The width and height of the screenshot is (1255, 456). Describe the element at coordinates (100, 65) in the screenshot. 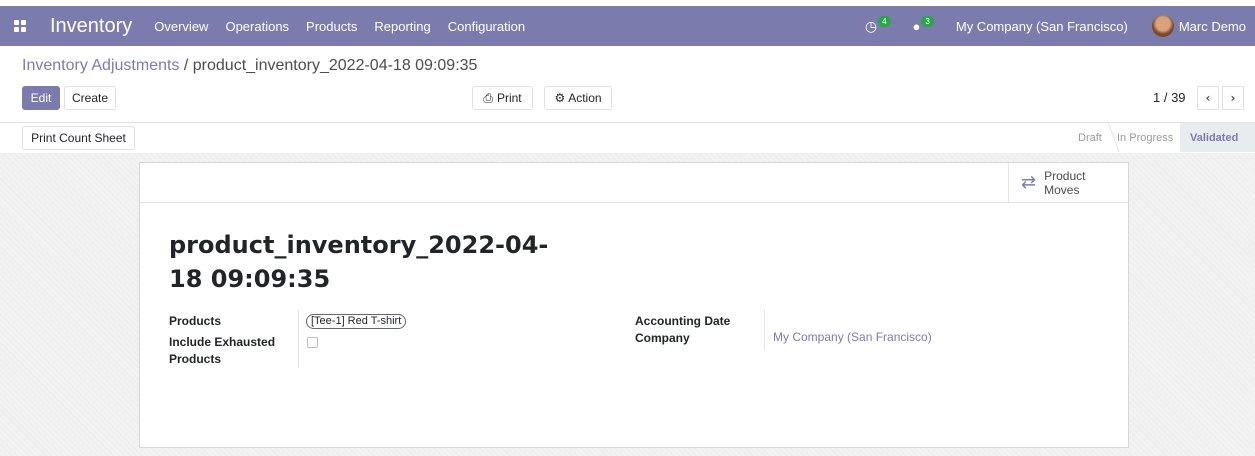

I see `breadcrumb-parent: Inventory Adjustments` at that location.